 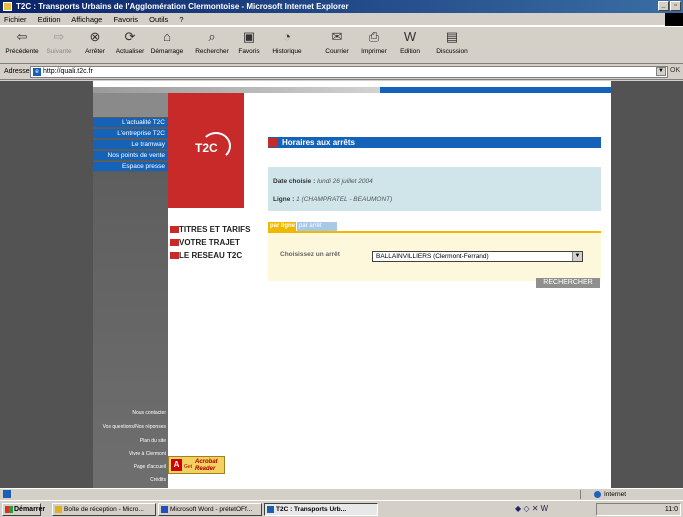 What do you see at coordinates (674, 19) in the screenshot?
I see `windows-logo-icon` at bounding box center [674, 19].